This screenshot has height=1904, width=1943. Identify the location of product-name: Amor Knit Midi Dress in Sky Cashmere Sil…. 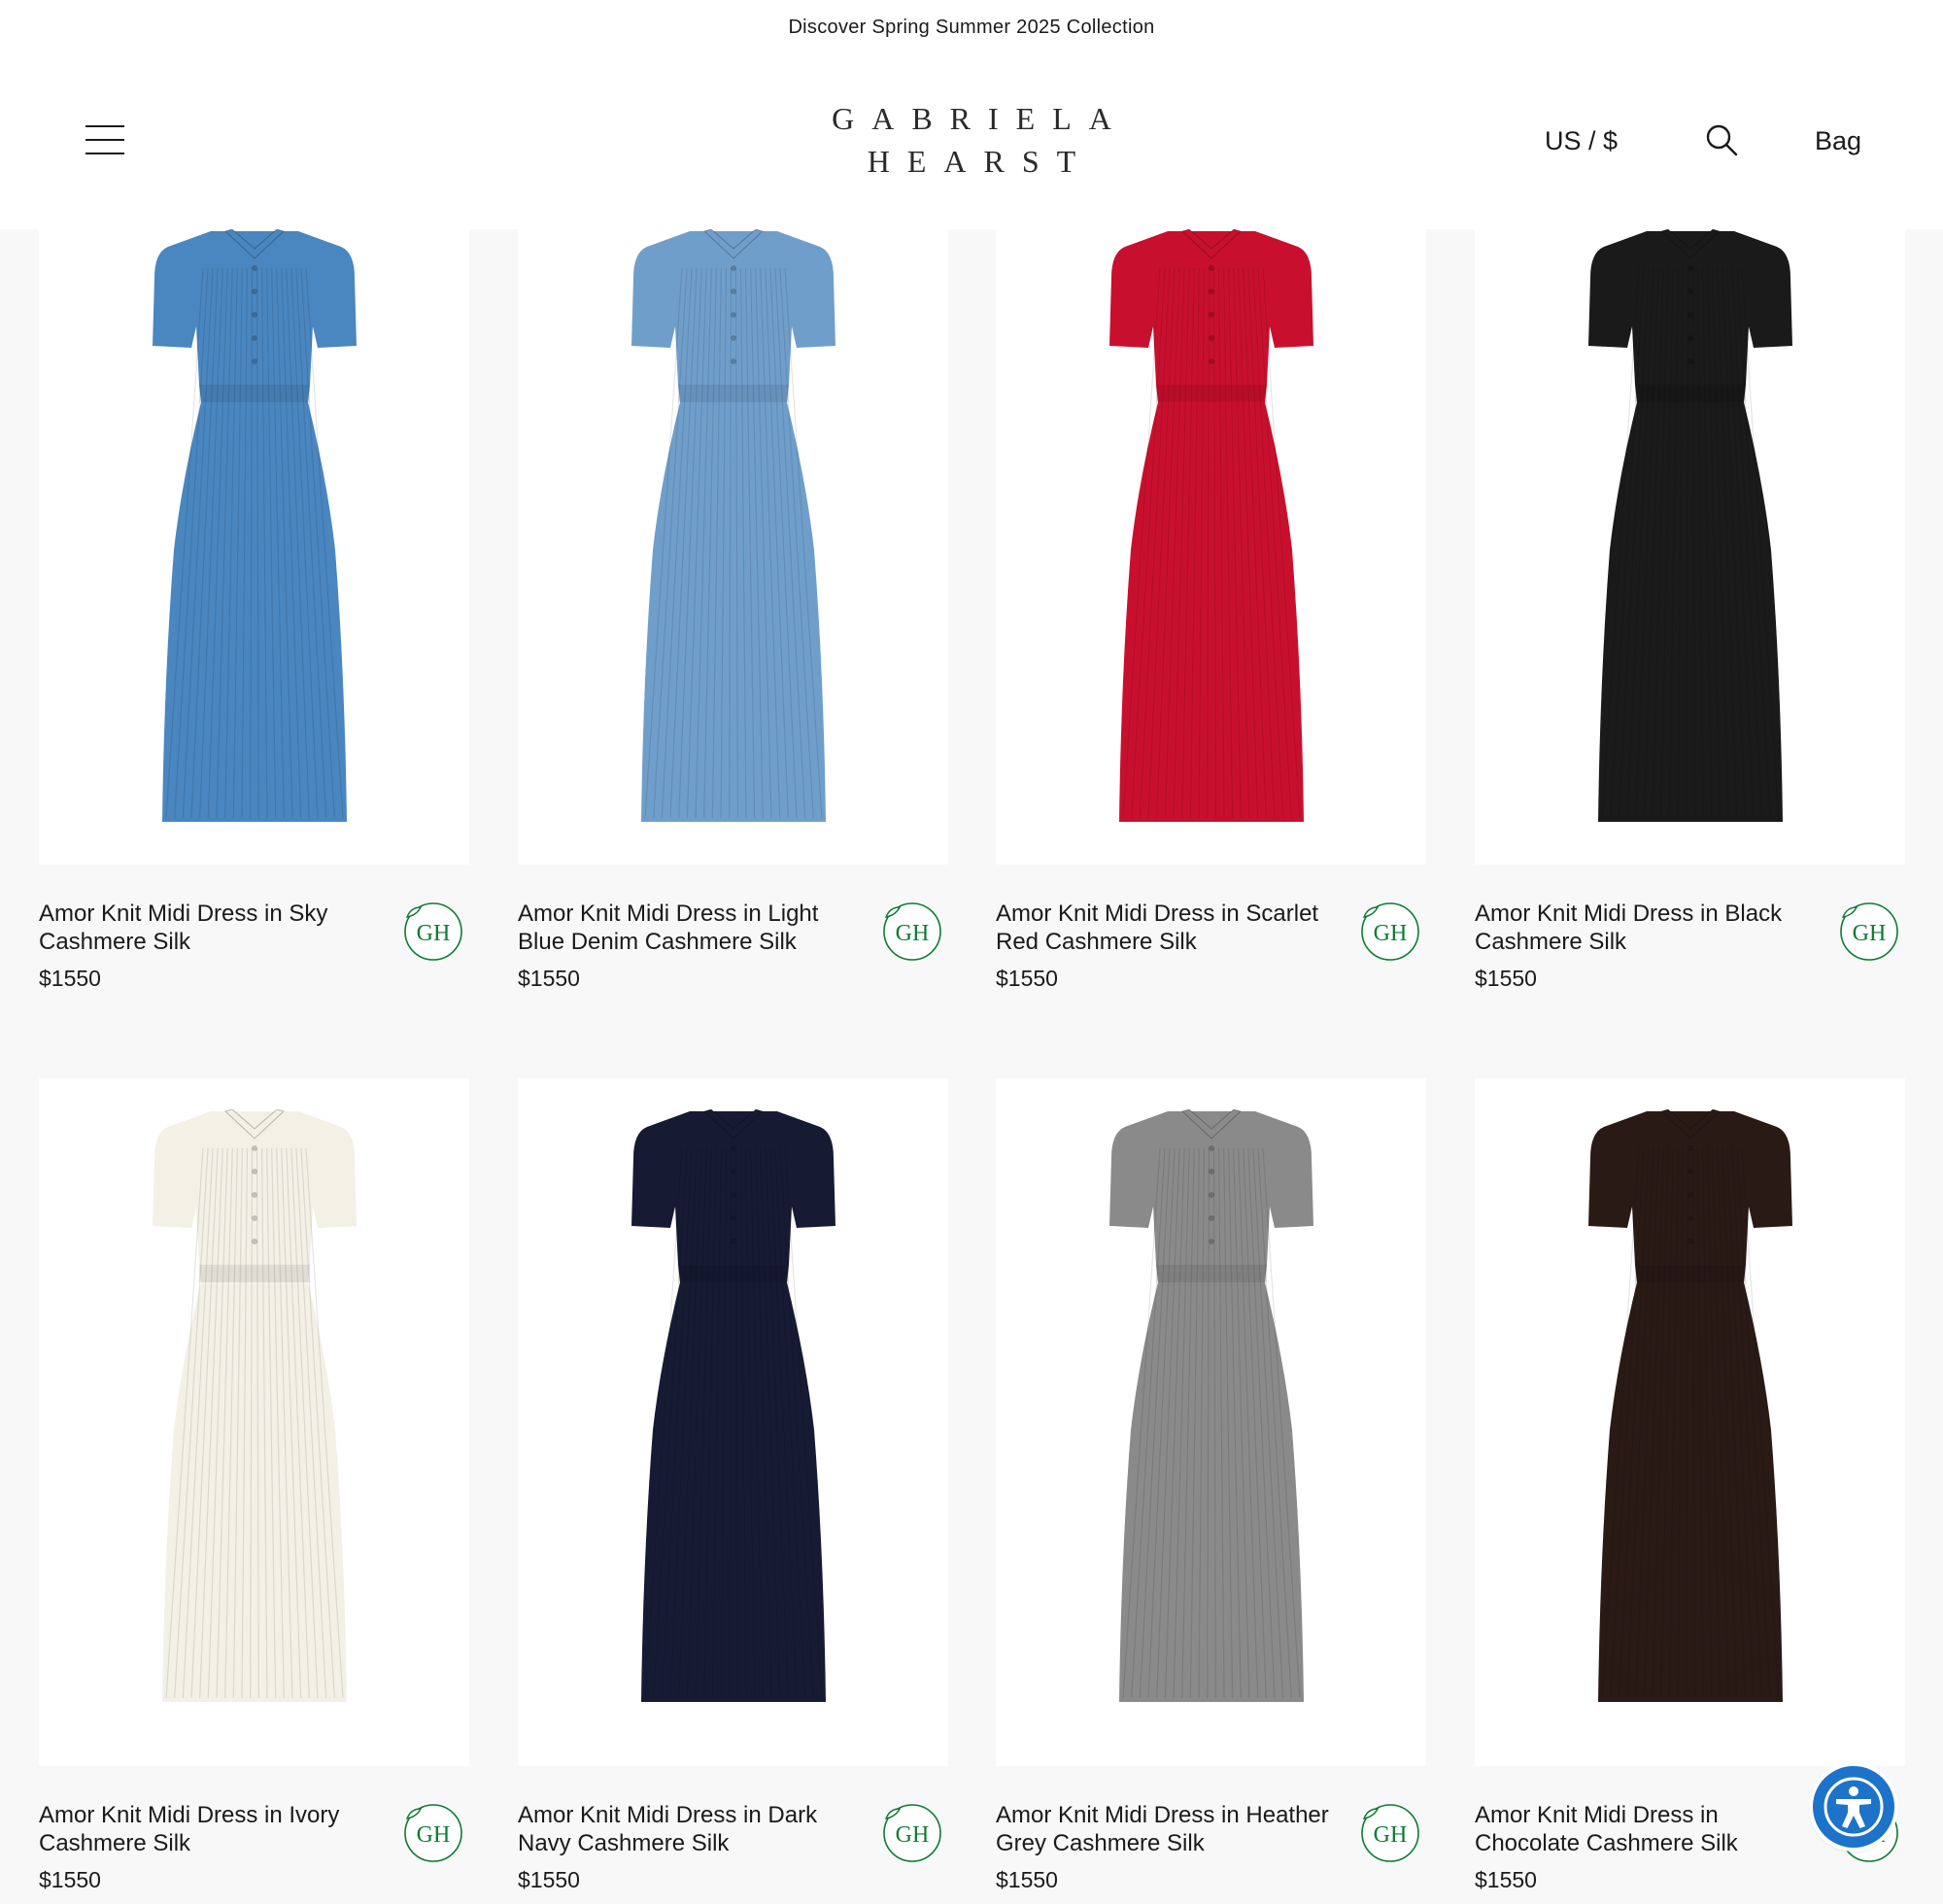
(209, 928).